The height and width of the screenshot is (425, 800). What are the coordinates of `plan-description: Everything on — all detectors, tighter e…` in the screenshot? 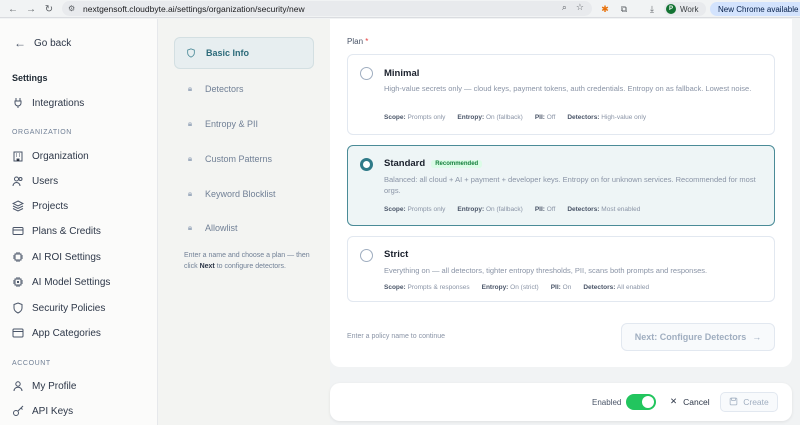 It's located at (546, 270).